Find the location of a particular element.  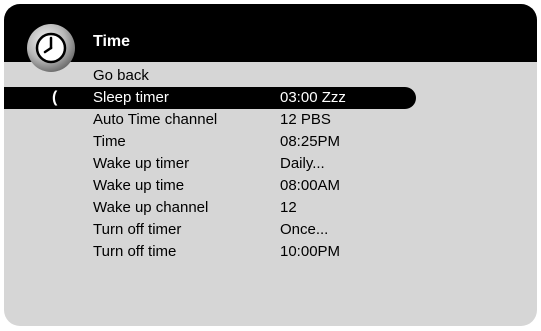

menu-item-sleep-timer: ( Sleep timer 03:00 Zzz is located at coordinates (210, 98).